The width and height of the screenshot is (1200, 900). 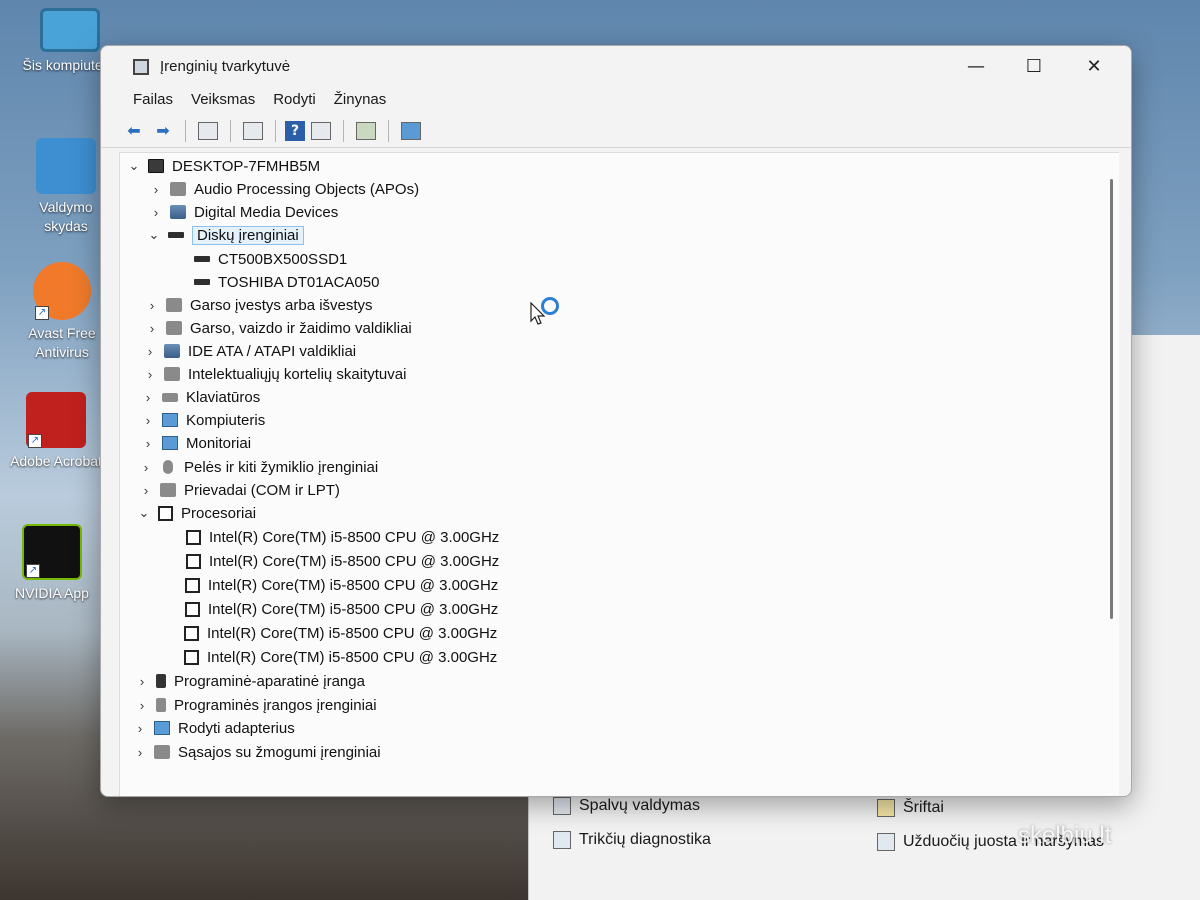 What do you see at coordinates (248, 235) in the screenshot?
I see `tree-item-label: Diskų įrenginiai` at bounding box center [248, 235].